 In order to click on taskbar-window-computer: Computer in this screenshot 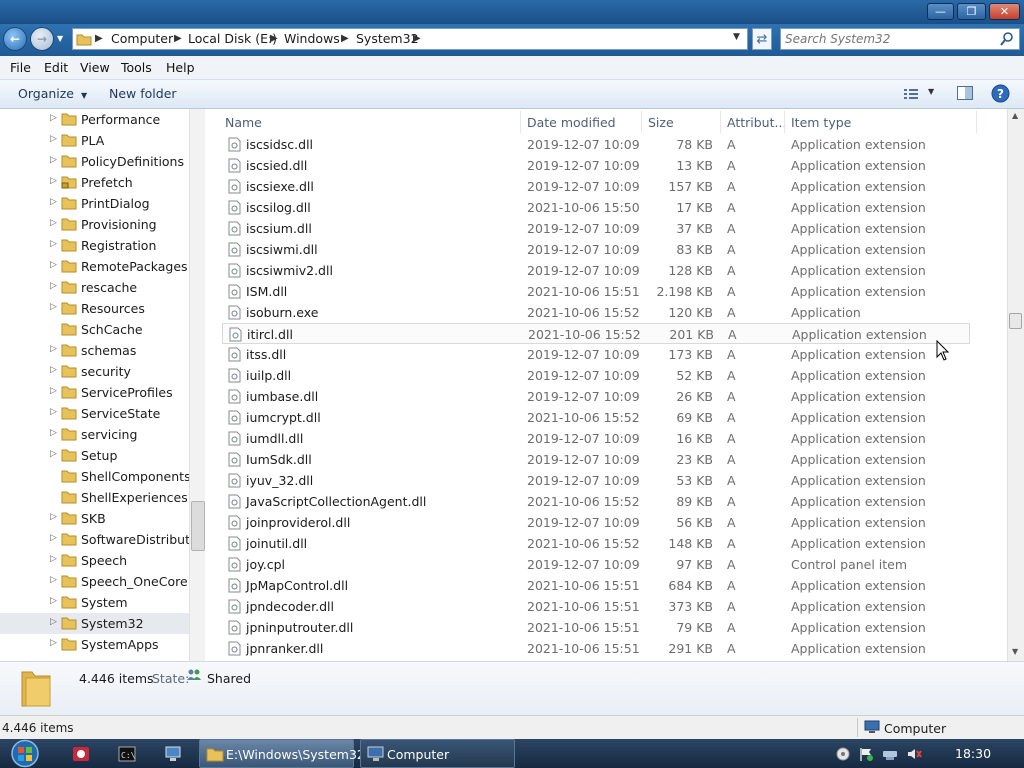, I will do `click(437, 753)`.